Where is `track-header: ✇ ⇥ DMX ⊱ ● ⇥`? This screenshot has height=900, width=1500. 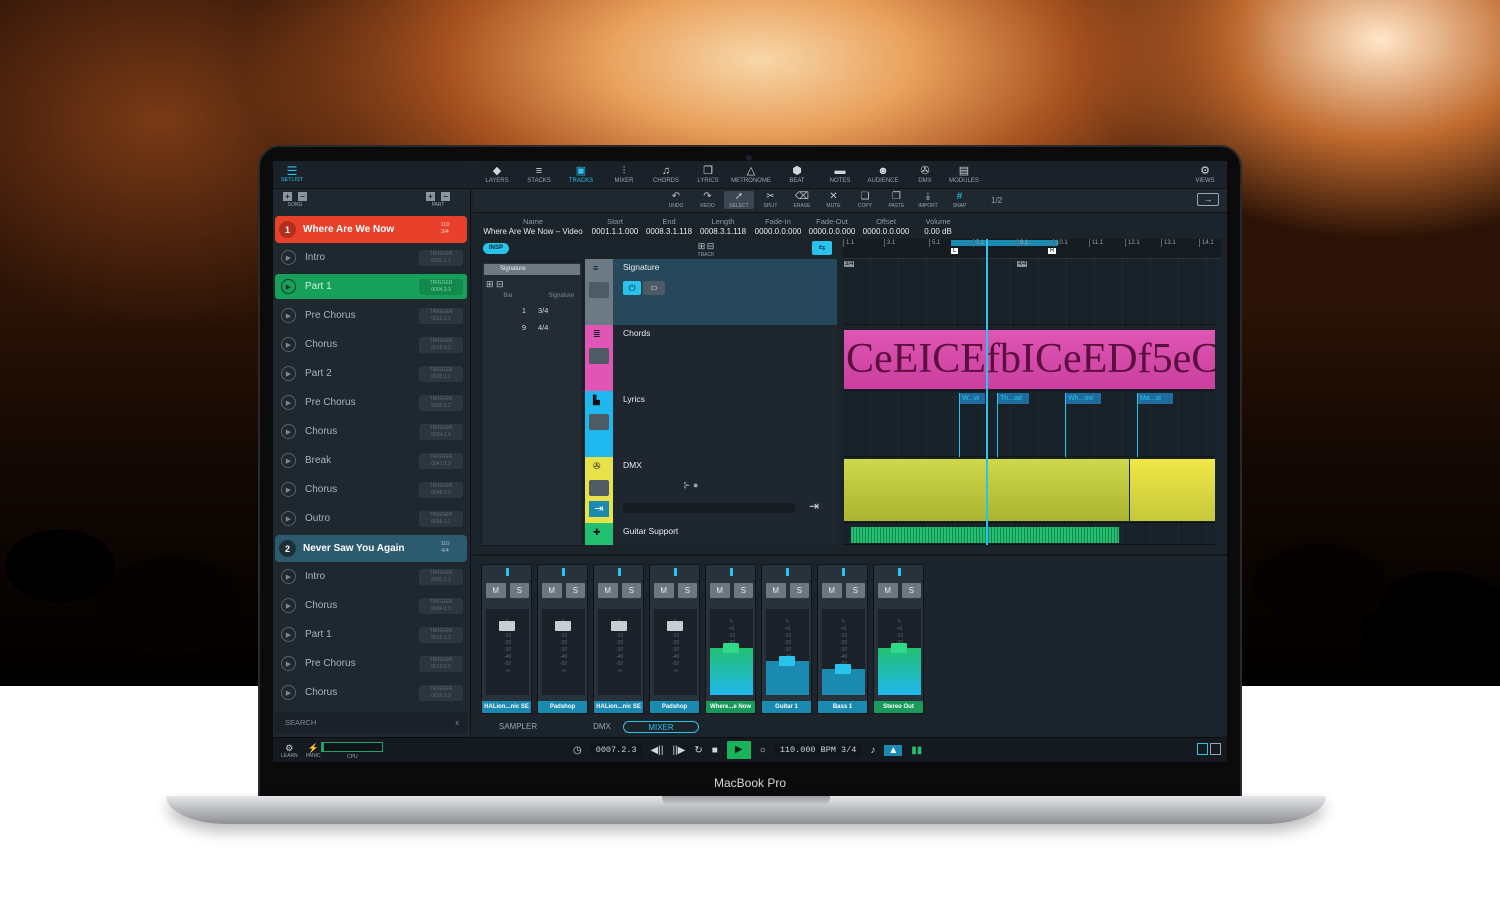 track-header: ✇ ⇥ DMX ⊱ ● ⇥ is located at coordinates (711, 490).